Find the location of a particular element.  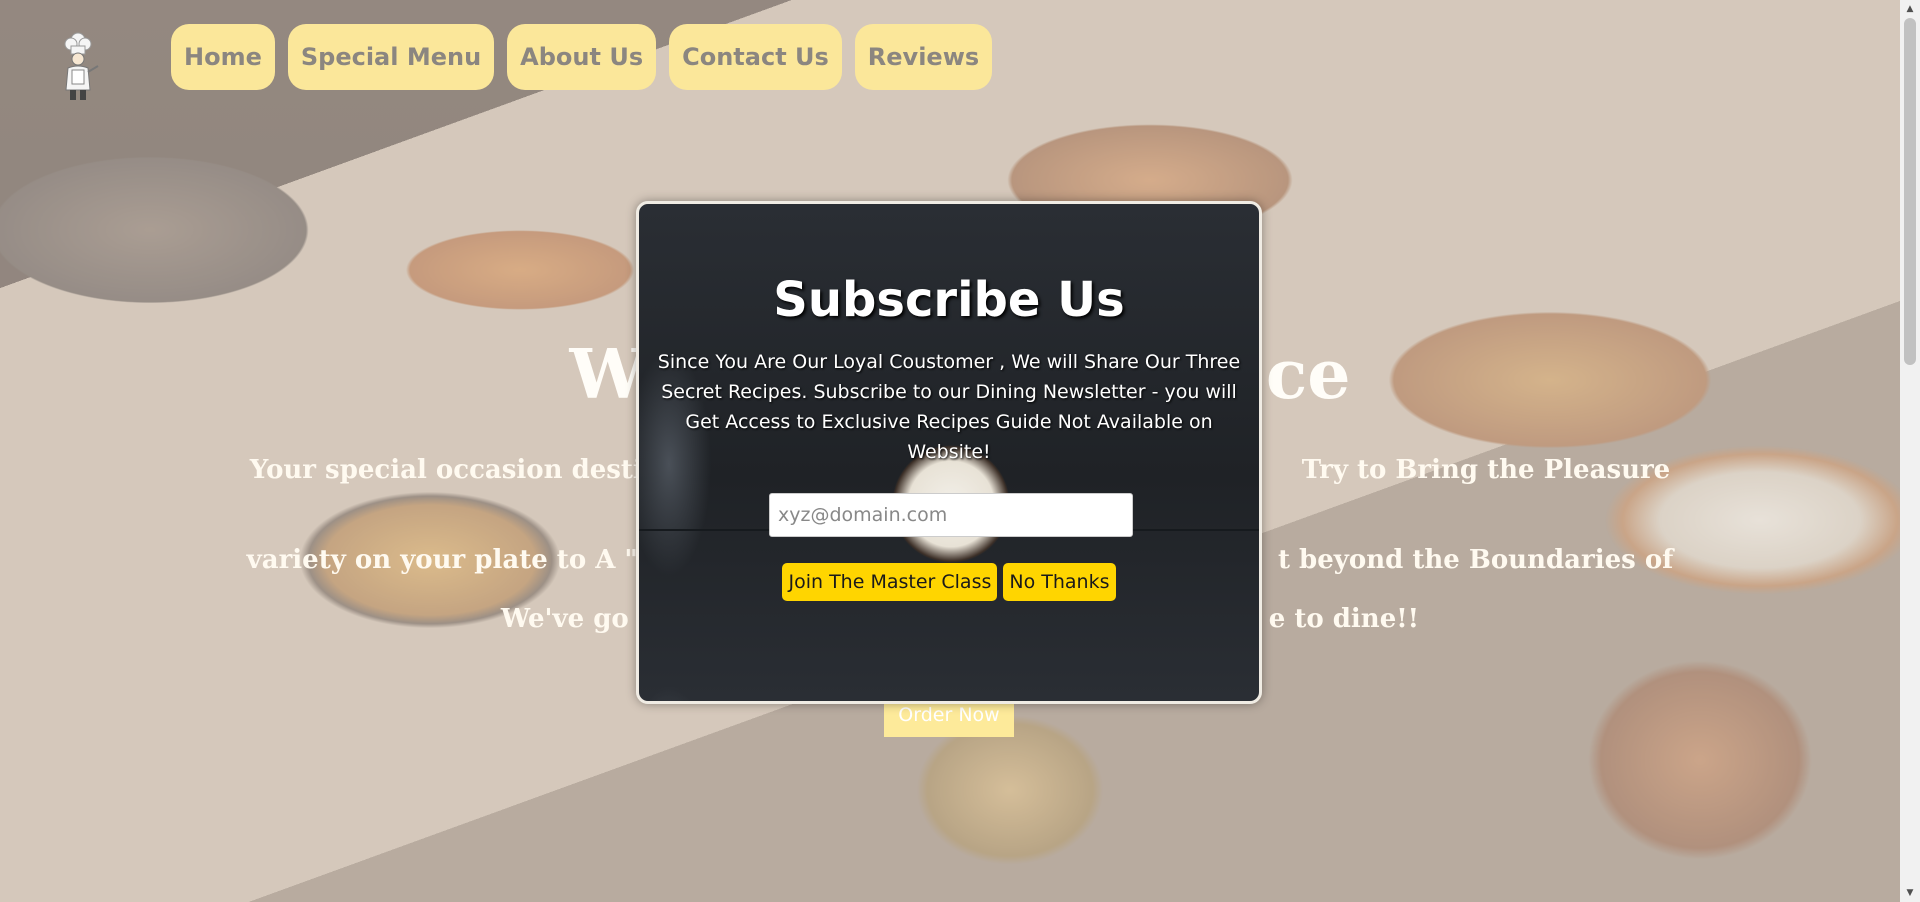

chef-logo is located at coordinates (81, 68).